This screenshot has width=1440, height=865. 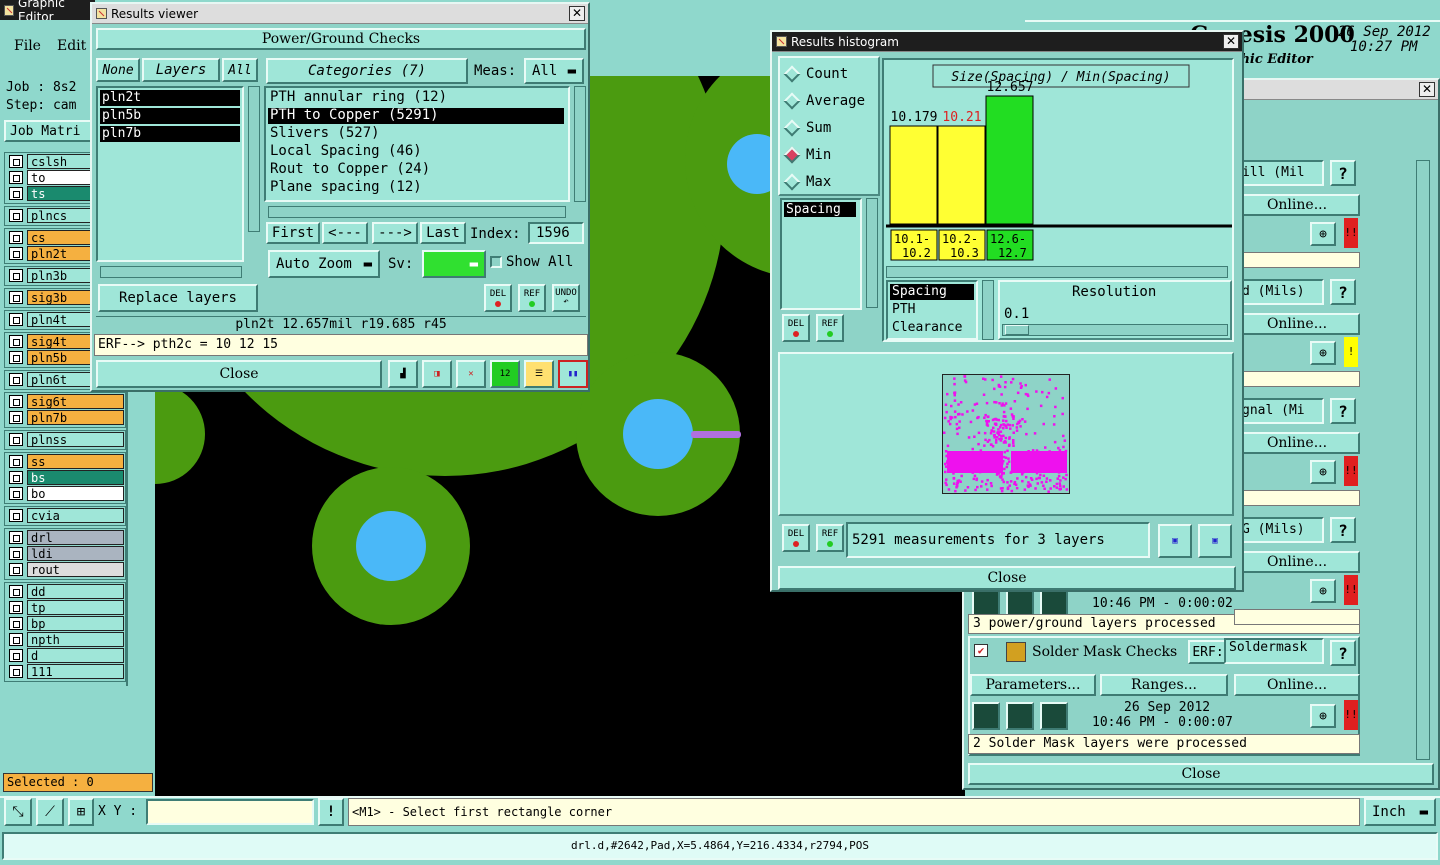 What do you see at coordinates (554, 71) in the screenshot?
I see `rv-meas-select: All ▬` at bounding box center [554, 71].